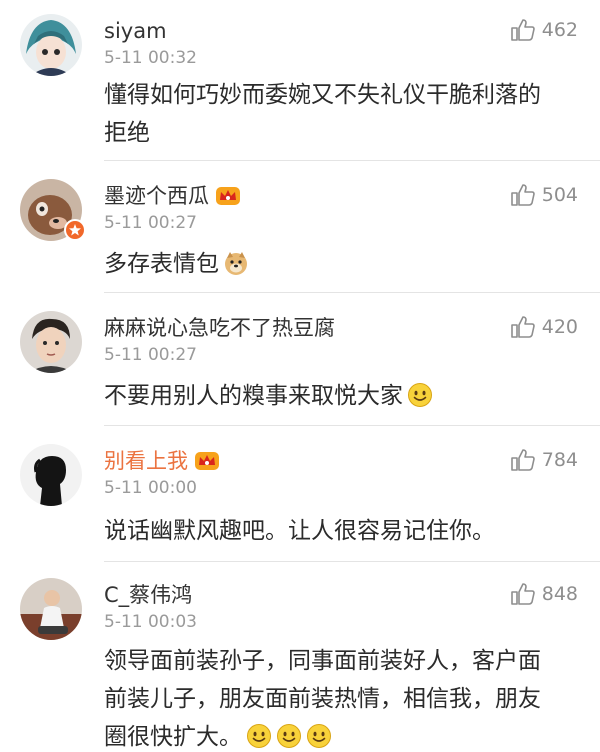 Image resolution: width=600 pixels, height=752 pixels. What do you see at coordinates (322, 661) in the screenshot?
I see `comment-text-line: 领导面前装孙子，同事面前装好人，客户面` at bounding box center [322, 661].